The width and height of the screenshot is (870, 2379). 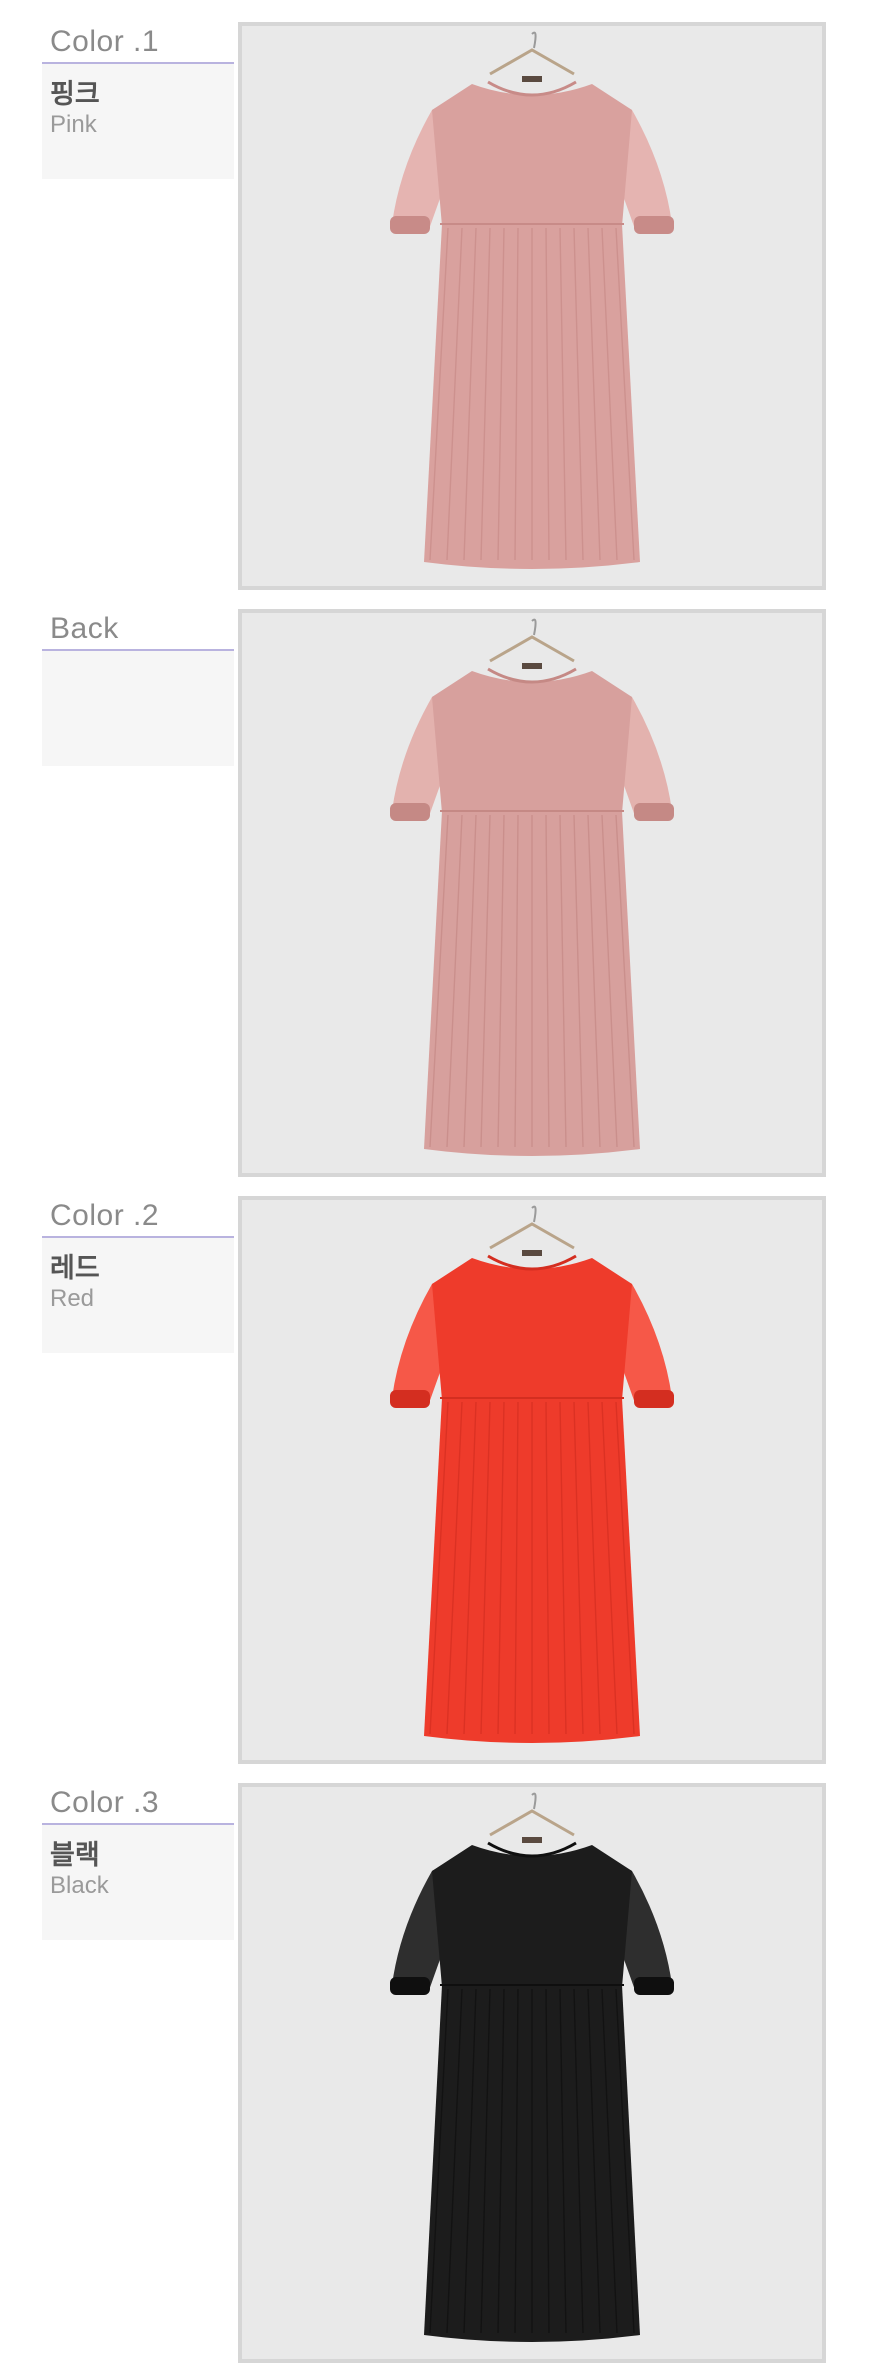 I want to click on color-label-panel: Color .1 핑크 Pink, so click(x=138, y=100).